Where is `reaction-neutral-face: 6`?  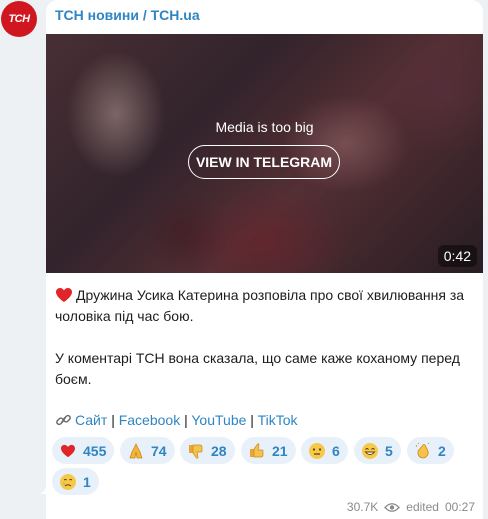 reaction-neutral-face: 6 is located at coordinates (324, 450).